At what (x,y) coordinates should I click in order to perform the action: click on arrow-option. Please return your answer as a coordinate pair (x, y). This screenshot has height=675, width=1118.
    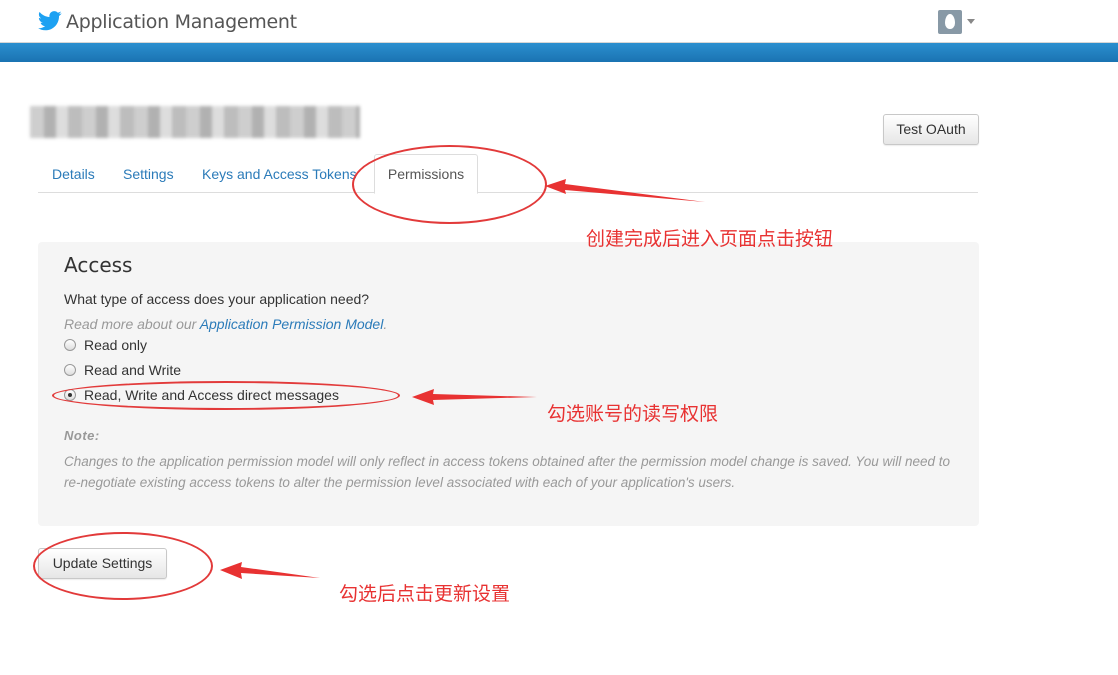
    Looking at the image, I should click on (474, 397).